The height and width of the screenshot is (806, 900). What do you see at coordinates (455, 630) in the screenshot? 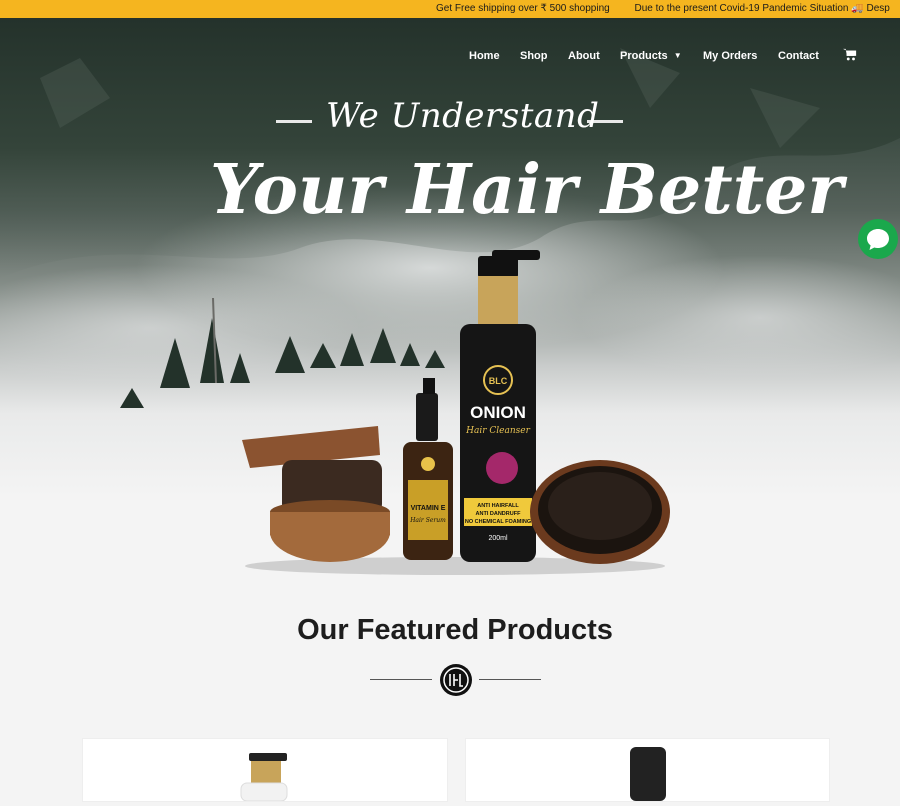
I see `featured-products-title: Our Featured Products` at bounding box center [455, 630].